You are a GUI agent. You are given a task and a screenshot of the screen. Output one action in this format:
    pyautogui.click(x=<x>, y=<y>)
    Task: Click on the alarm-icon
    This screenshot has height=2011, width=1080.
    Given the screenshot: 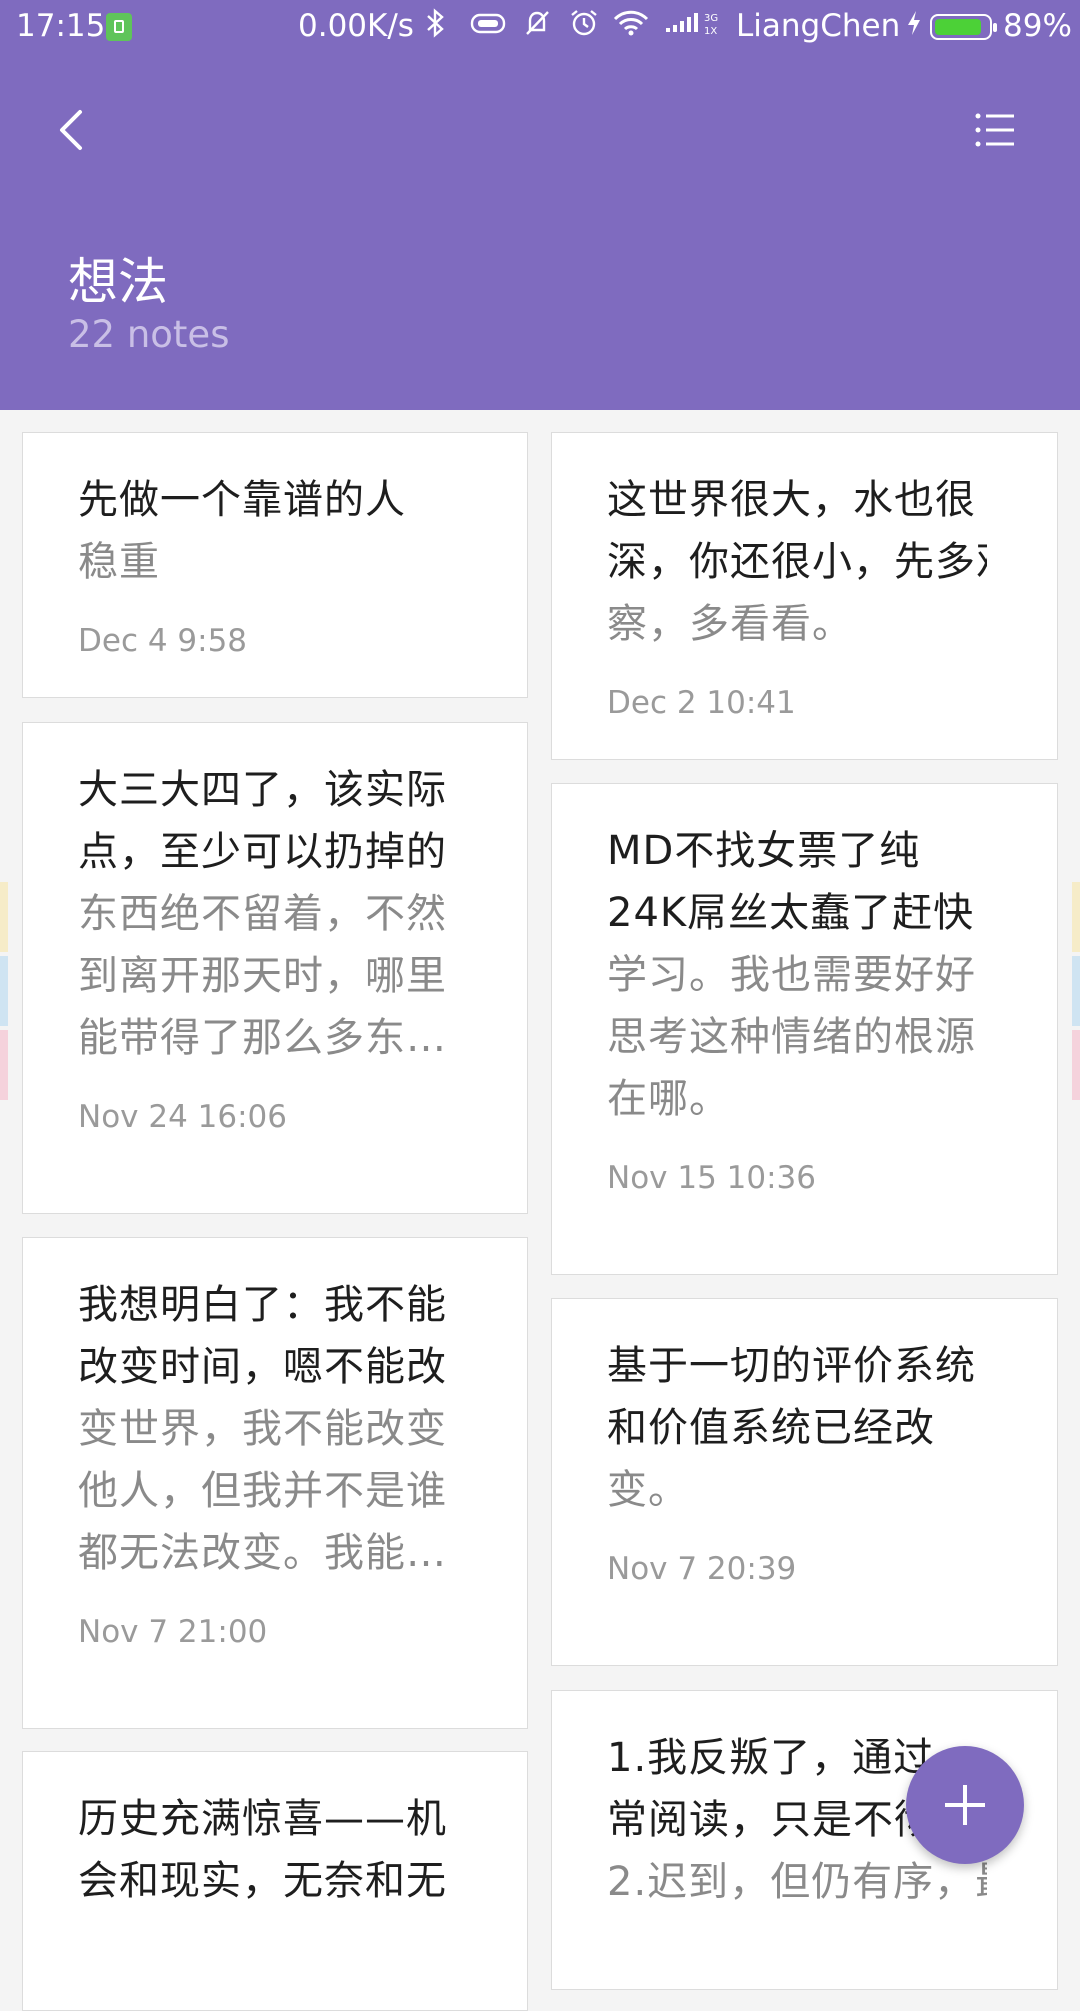 What is the action you would take?
    pyautogui.click(x=584, y=26)
    